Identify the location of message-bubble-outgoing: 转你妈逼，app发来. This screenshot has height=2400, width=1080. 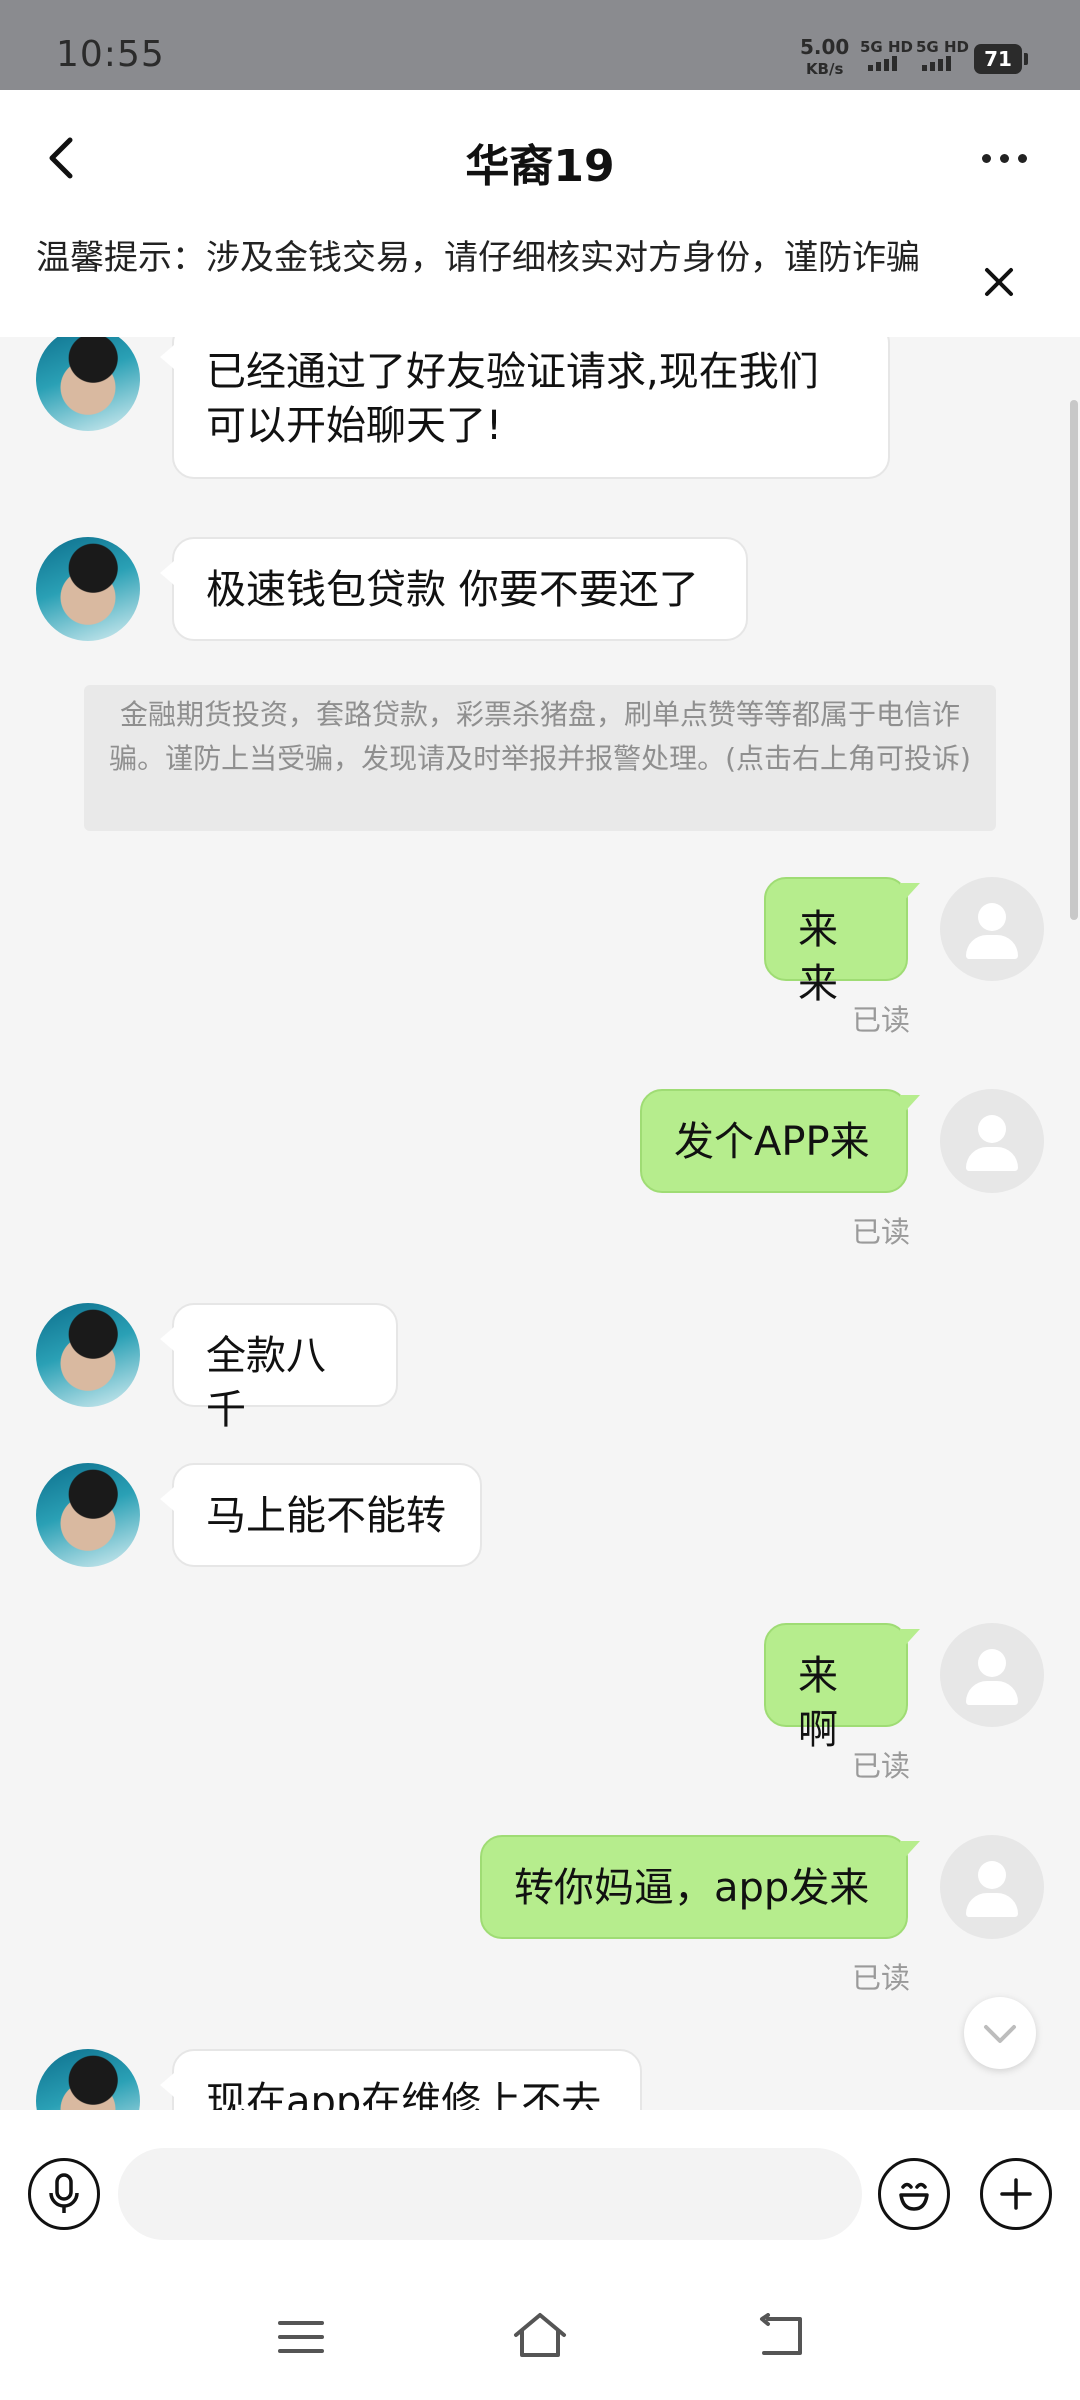
(700, 1887).